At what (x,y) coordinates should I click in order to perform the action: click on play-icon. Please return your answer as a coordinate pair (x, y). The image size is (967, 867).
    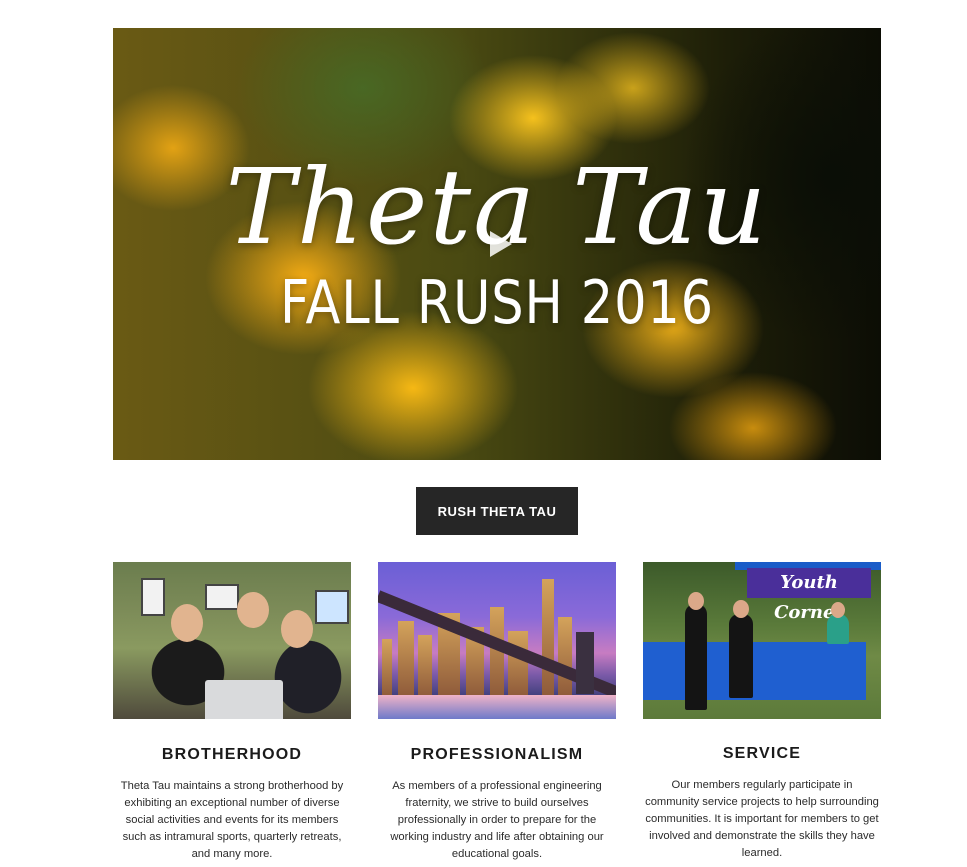
    Looking at the image, I should click on (501, 244).